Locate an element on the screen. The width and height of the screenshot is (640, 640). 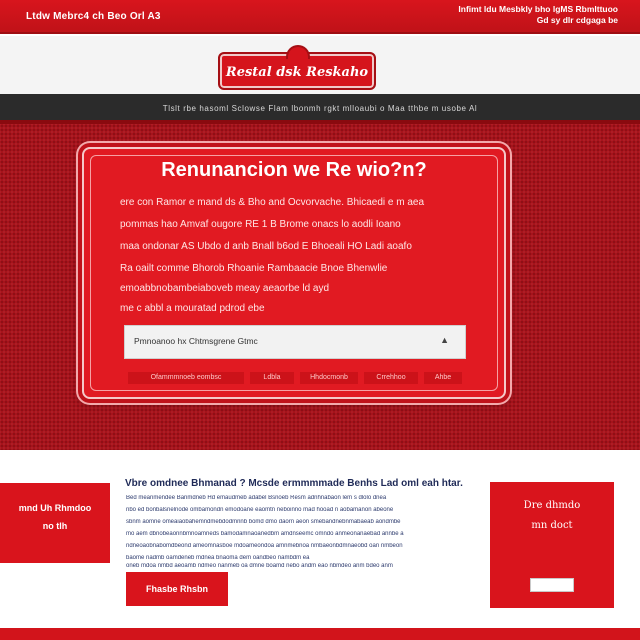
site-header: Restal dsk Reskaho is located at coordinates (320, 65).